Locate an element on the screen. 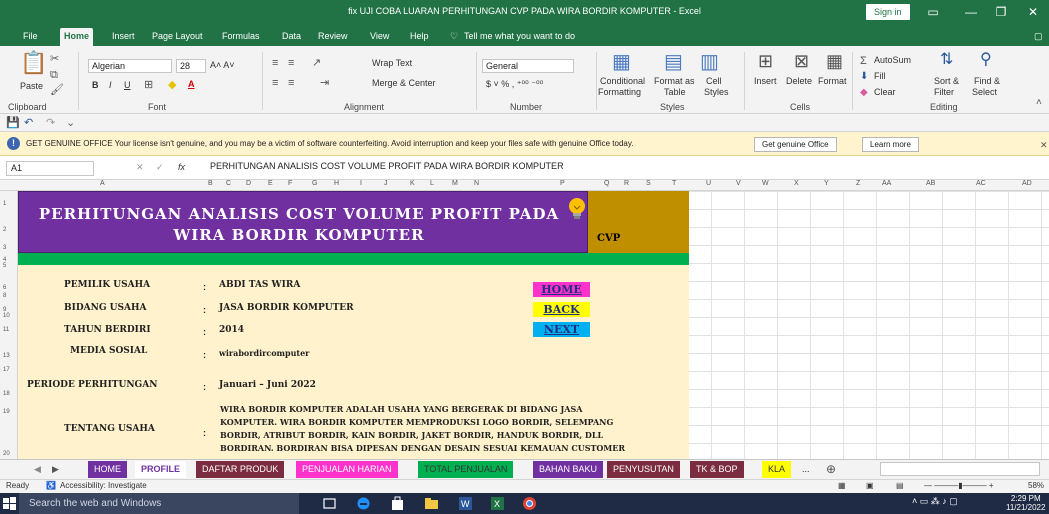 The image size is (1049, 514). column-header: F is located at coordinates (290, 183).